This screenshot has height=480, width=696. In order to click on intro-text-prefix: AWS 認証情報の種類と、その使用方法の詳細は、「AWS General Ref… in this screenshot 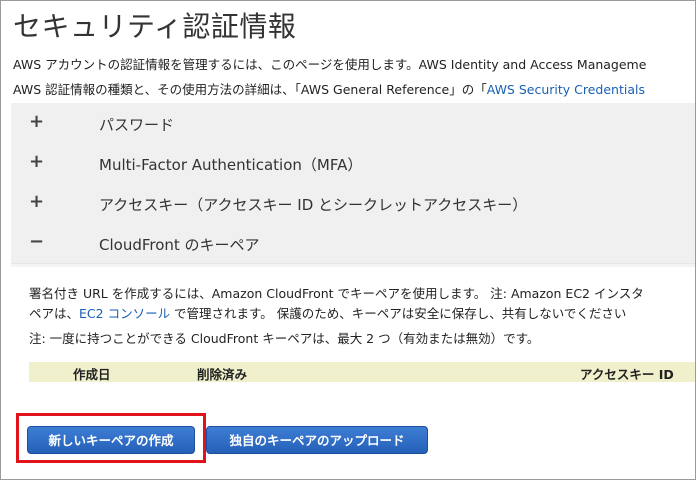, I will do `click(250, 89)`.